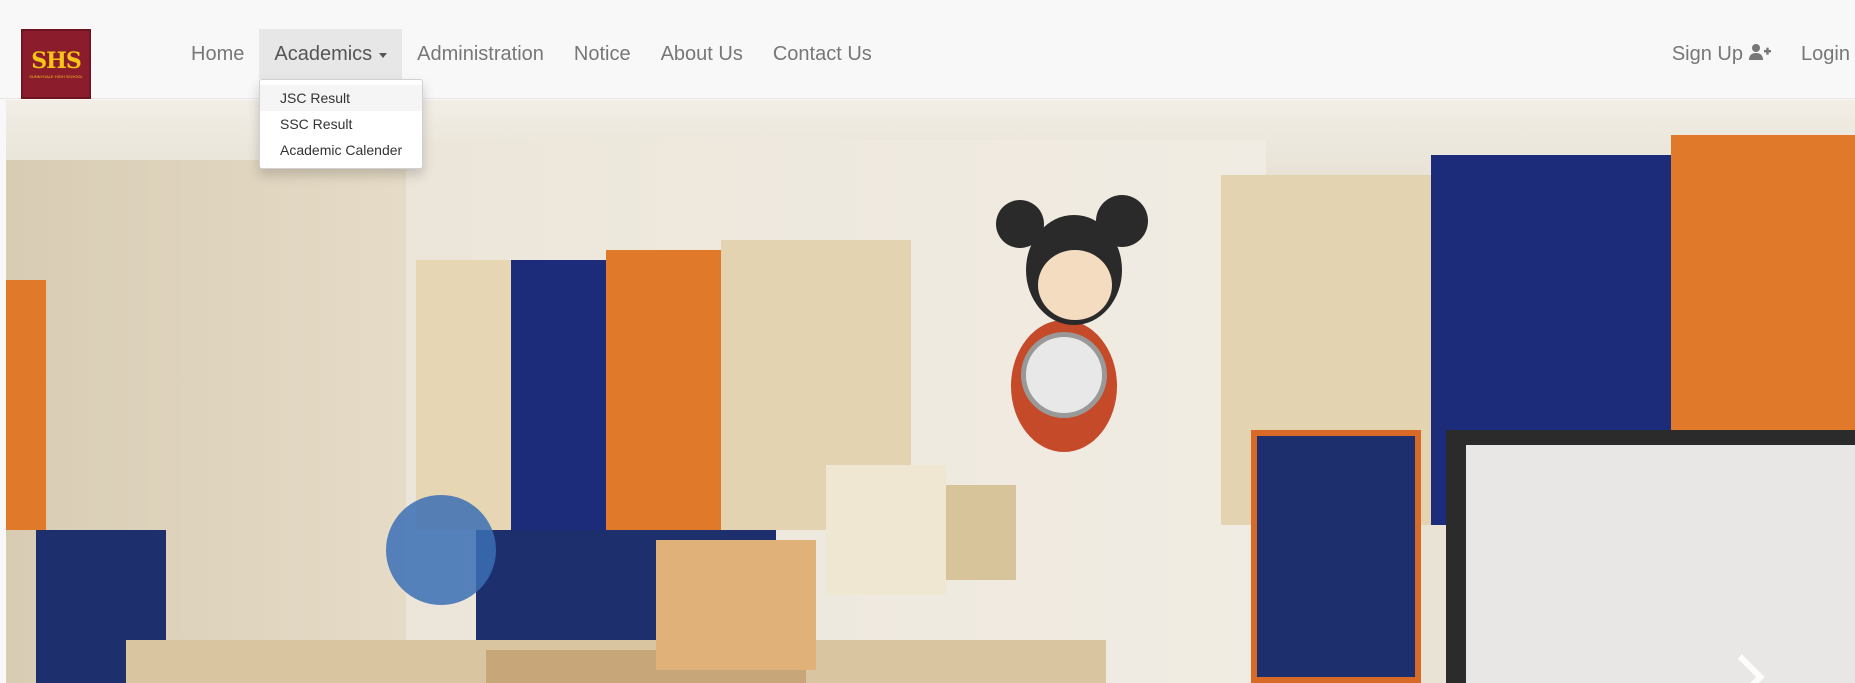  What do you see at coordinates (323, 53) in the screenshot?
I see `nav-academics-label: Academics` at bounding box center [323, 53].